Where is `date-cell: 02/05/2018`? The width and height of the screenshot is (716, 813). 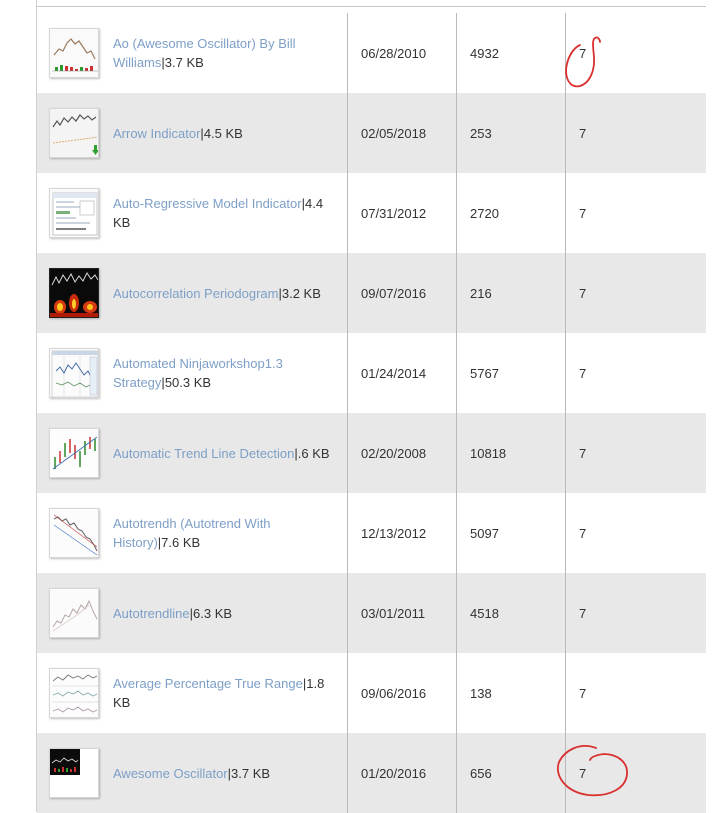
date-cell: 02/05/2018 is located at coordinates (401, 133).